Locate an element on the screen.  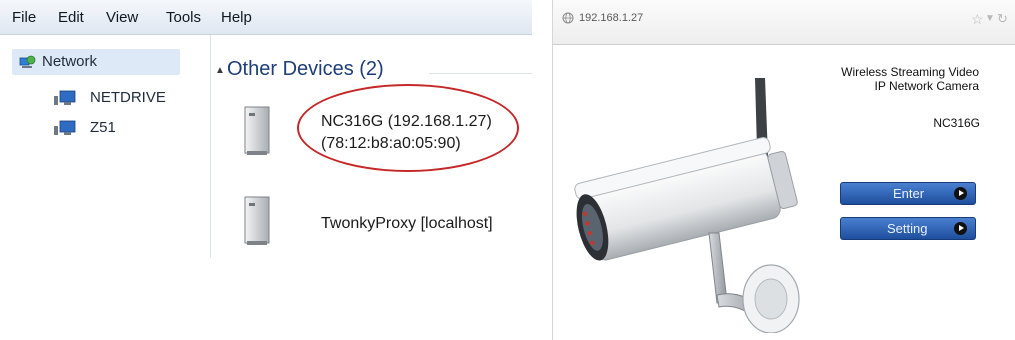
menu-bar: File Edit View Tools Help is located at coordinates (266, 17).